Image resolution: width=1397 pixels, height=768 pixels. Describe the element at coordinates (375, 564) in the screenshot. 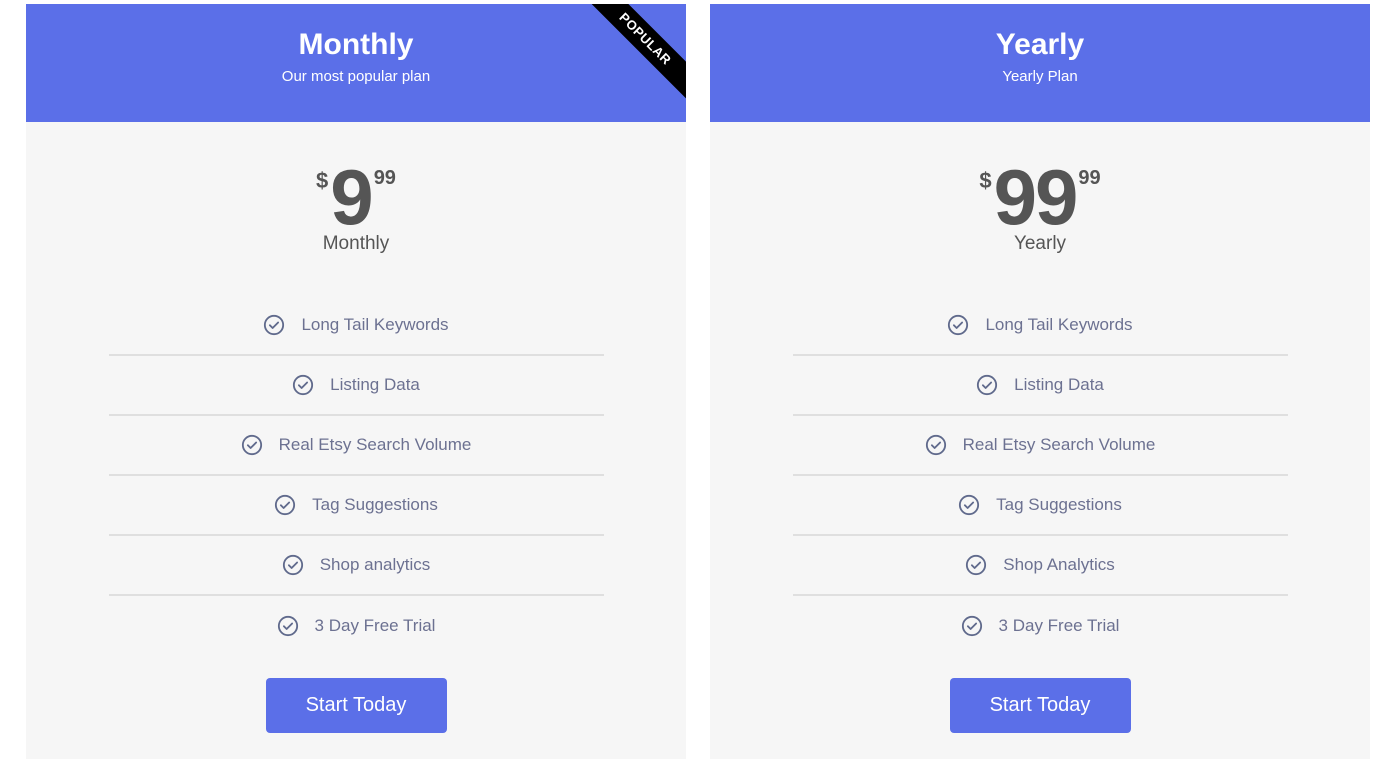

I see `feature-label: Shop analytics` at that location.